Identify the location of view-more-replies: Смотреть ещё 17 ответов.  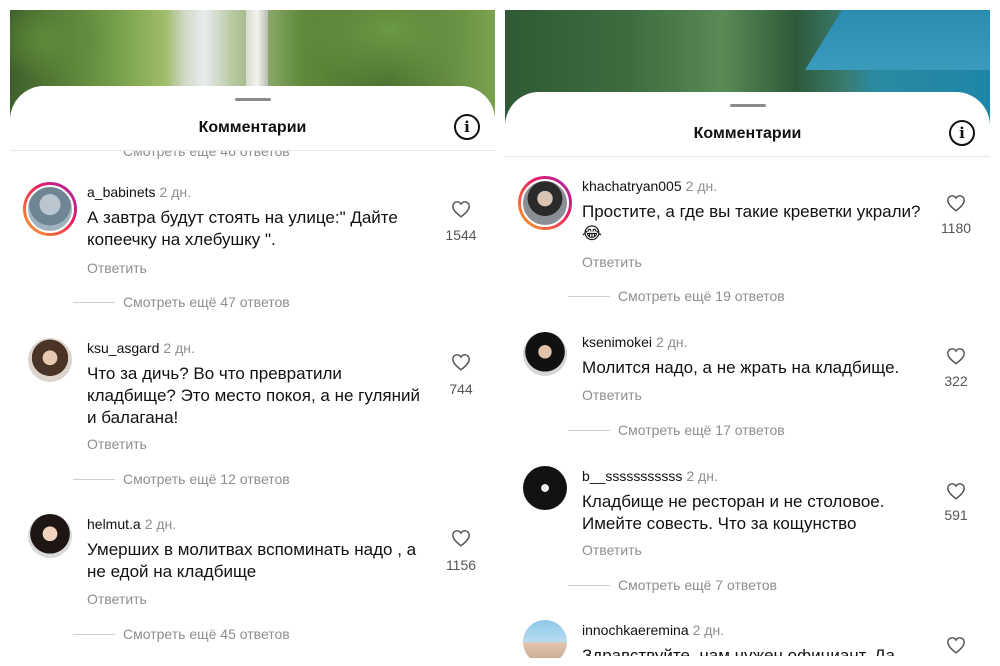
(676, 430).